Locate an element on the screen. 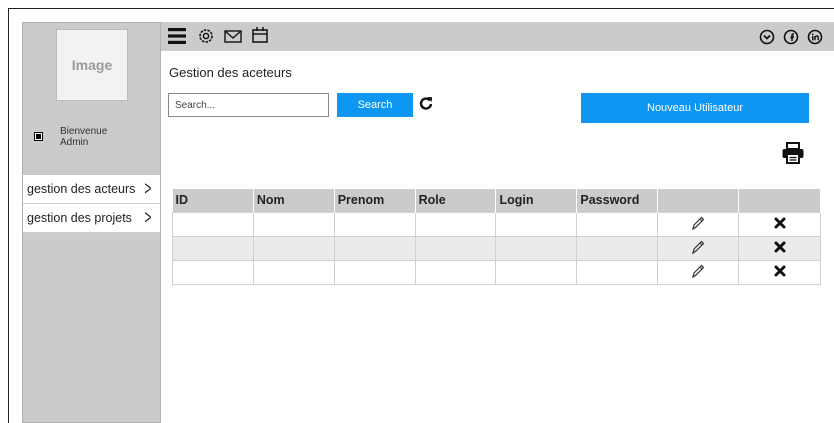 Image resolution: width=834 pixels, height=423 pixels. print-icon is located at coordinates (793, 153).